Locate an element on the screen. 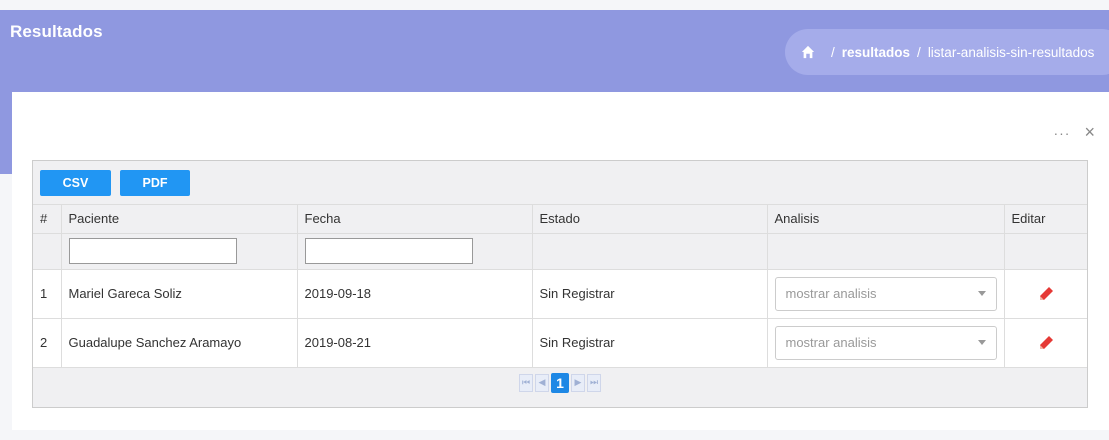  pagination: ⏮ ◀ 1 ▶ ⏭ is located at coordinates (560, 382).